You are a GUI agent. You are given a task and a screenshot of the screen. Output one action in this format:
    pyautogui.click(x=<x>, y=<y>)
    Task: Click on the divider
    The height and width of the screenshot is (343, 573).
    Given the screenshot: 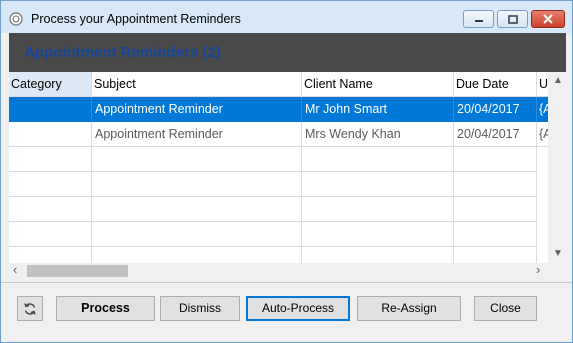 What is the action you would take?
    pyautogui.click(x=286, y=282)
    